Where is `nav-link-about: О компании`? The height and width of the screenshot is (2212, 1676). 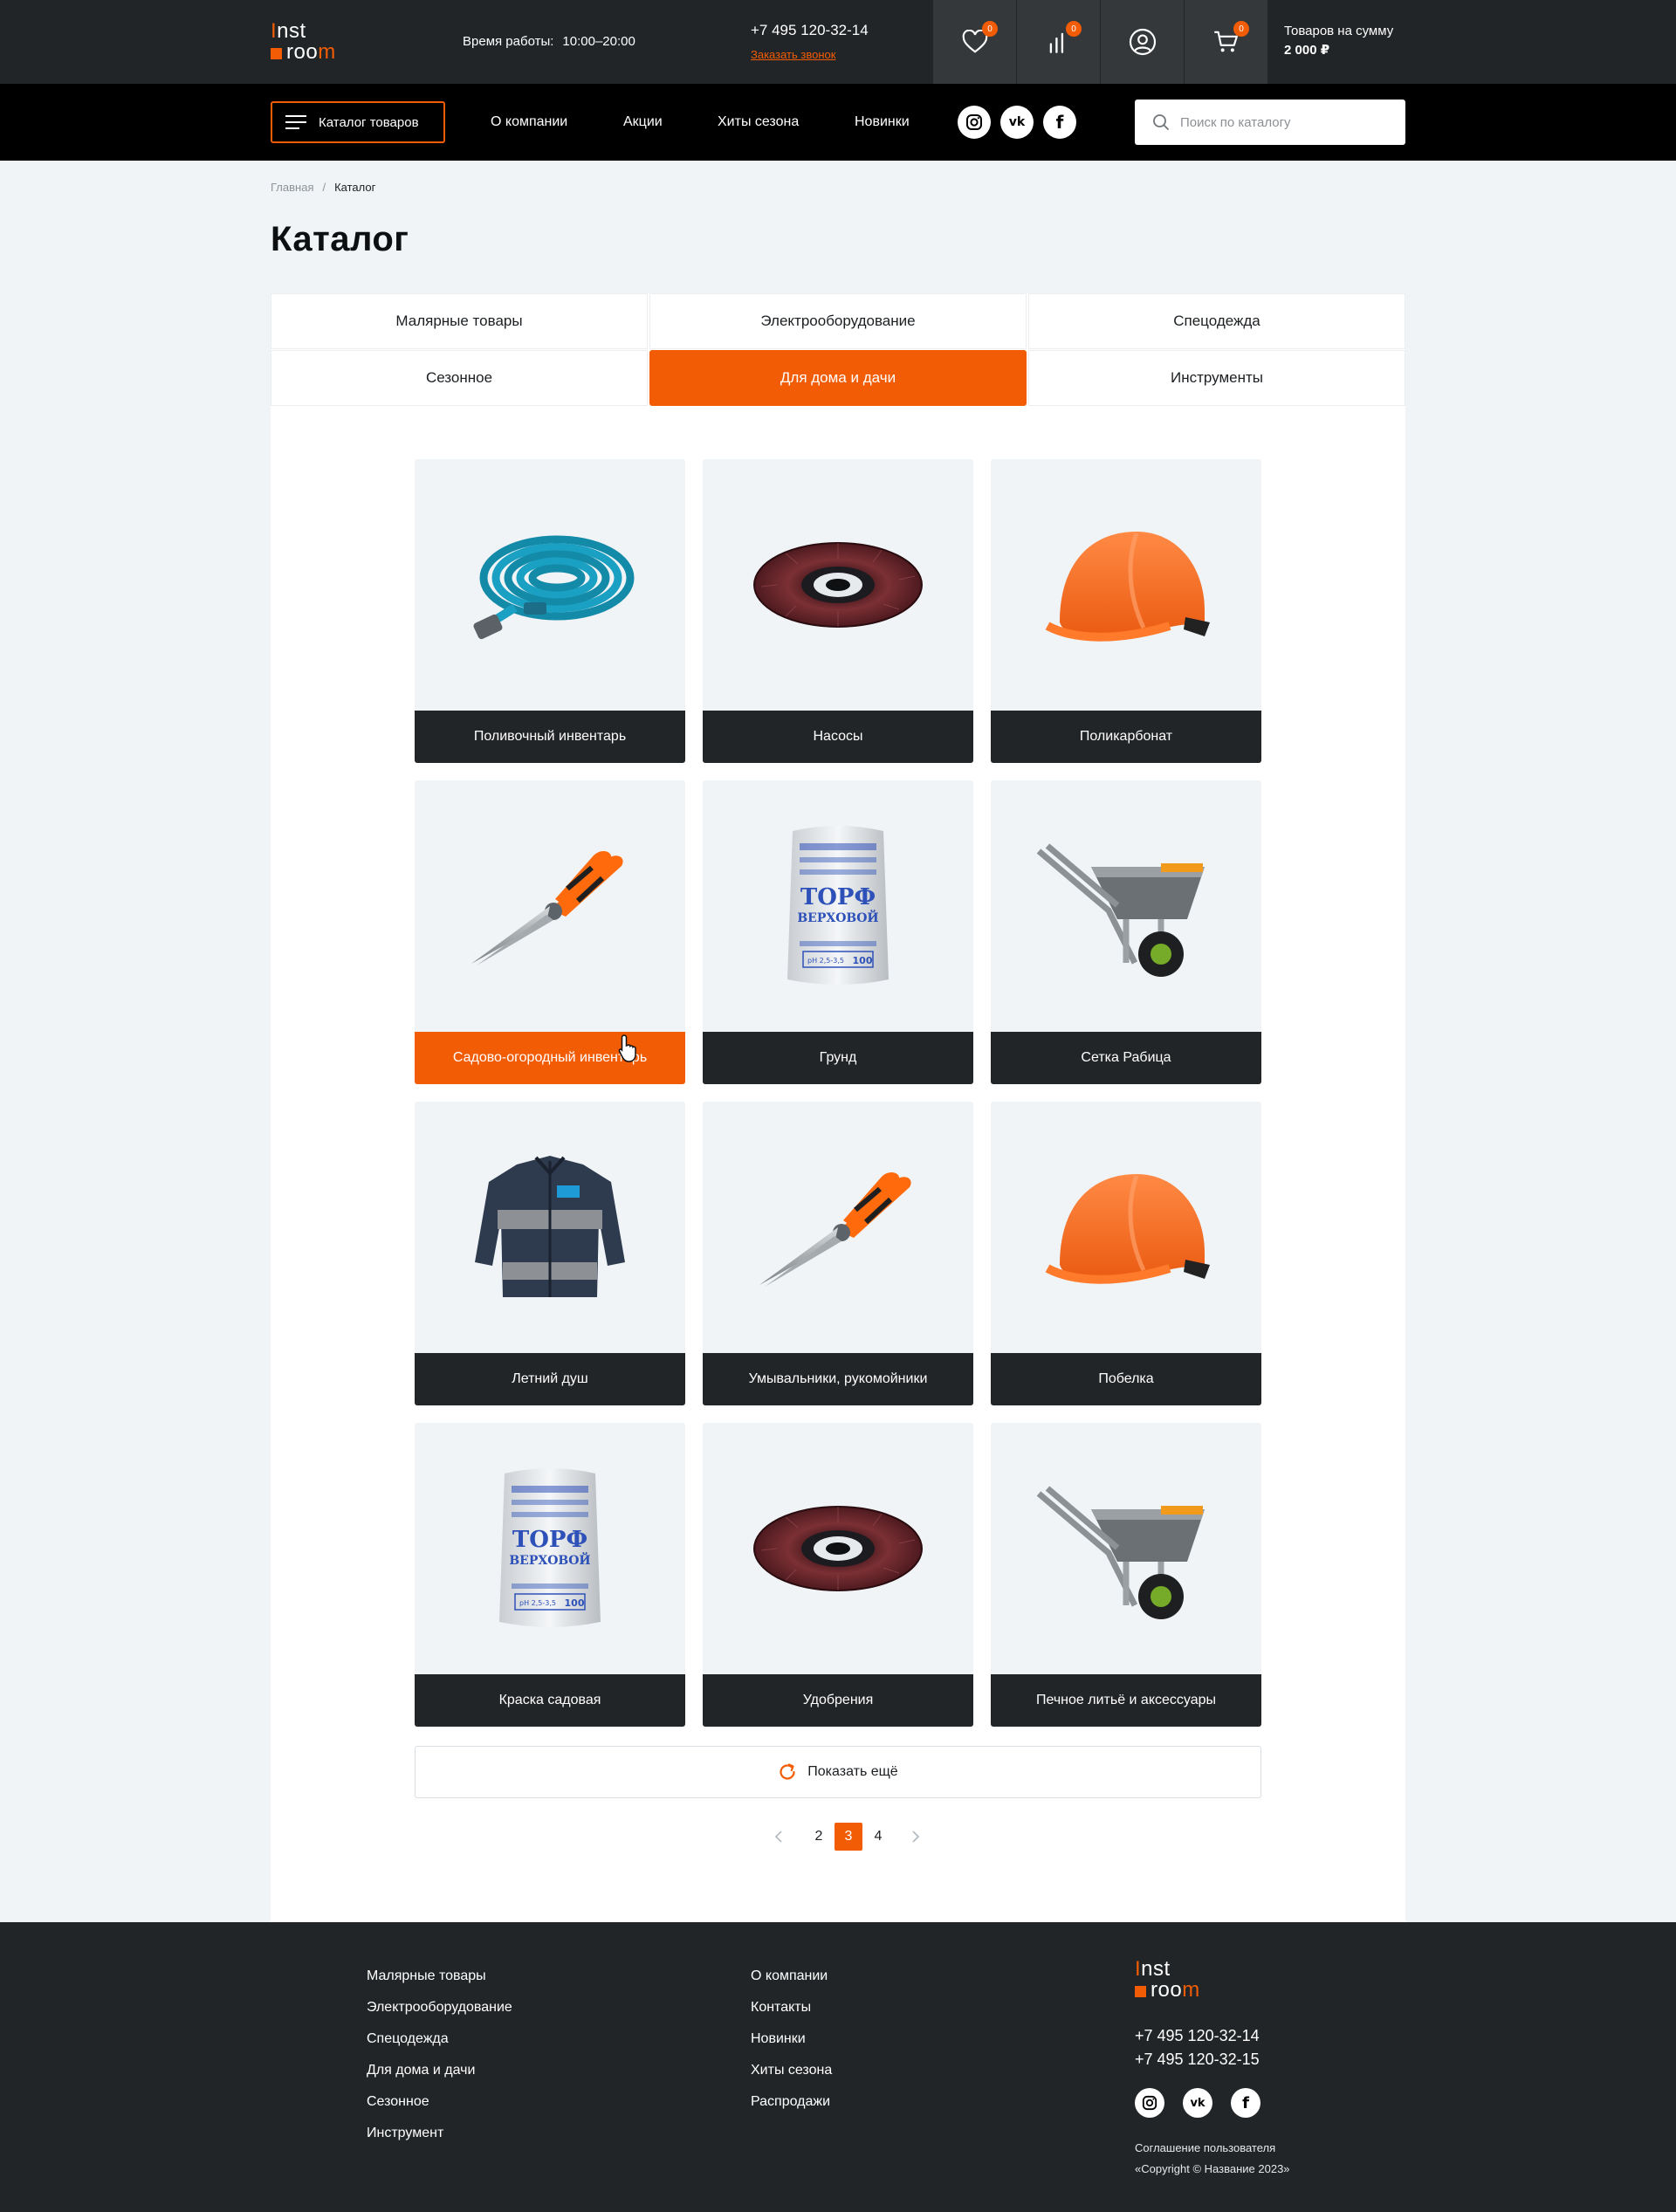 nav-link-about: О компании is located at coordinates (529, 122).